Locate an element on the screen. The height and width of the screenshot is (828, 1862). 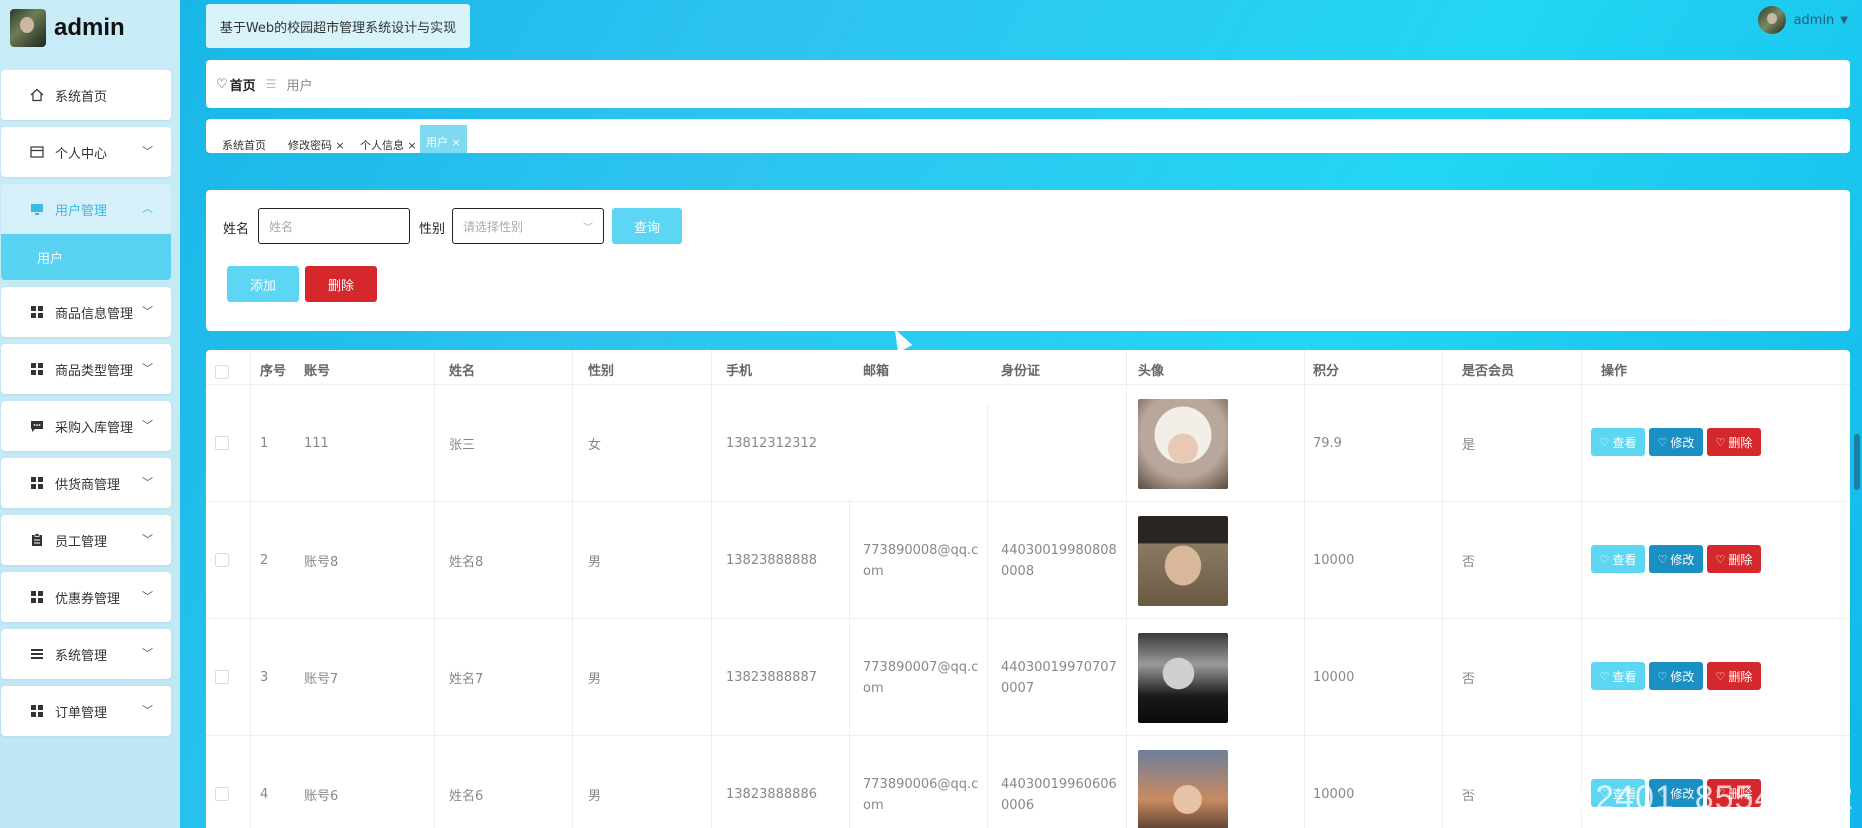
cell-account: 账号8 is located at coordinates (321, 562).